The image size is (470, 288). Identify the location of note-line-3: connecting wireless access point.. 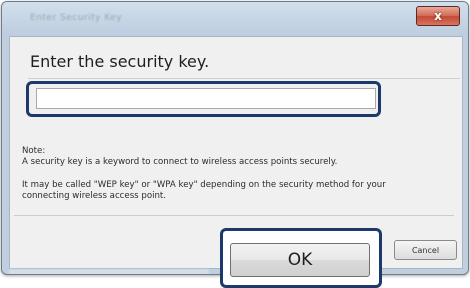
(94, 196).